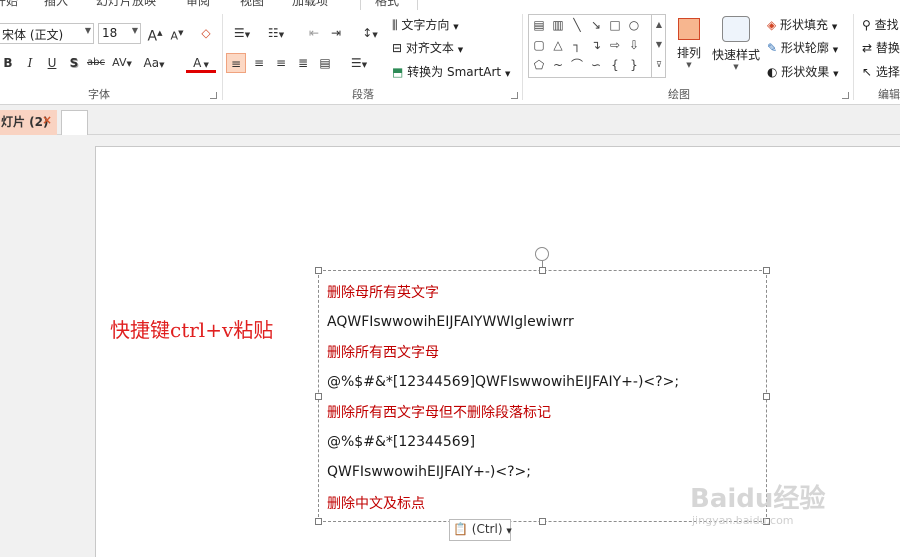 This screenshot has width=900, height=557. What do you see at coordinates (615, 65) in the screenshot?
I see `left-brace-icon: {` at bounding box center [615, 65].